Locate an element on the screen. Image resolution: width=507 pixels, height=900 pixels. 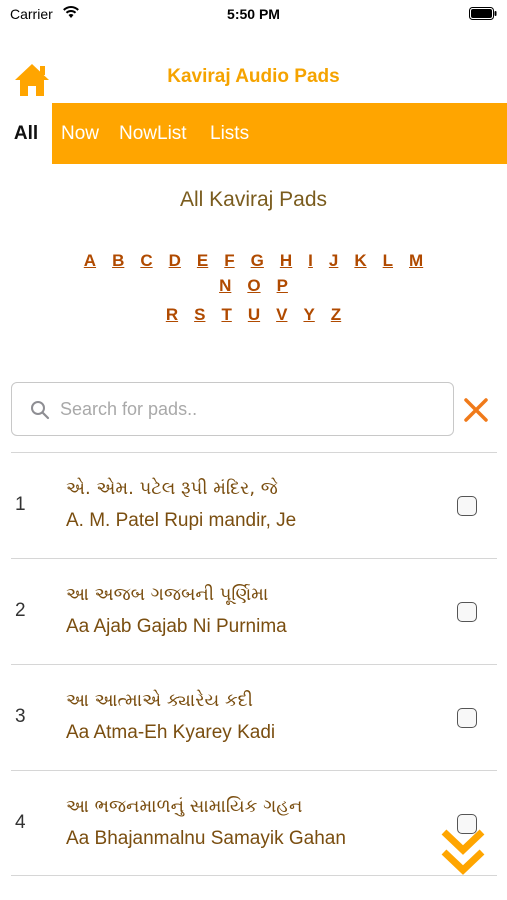
tab-now: Now is located at coordinates (80, 133).